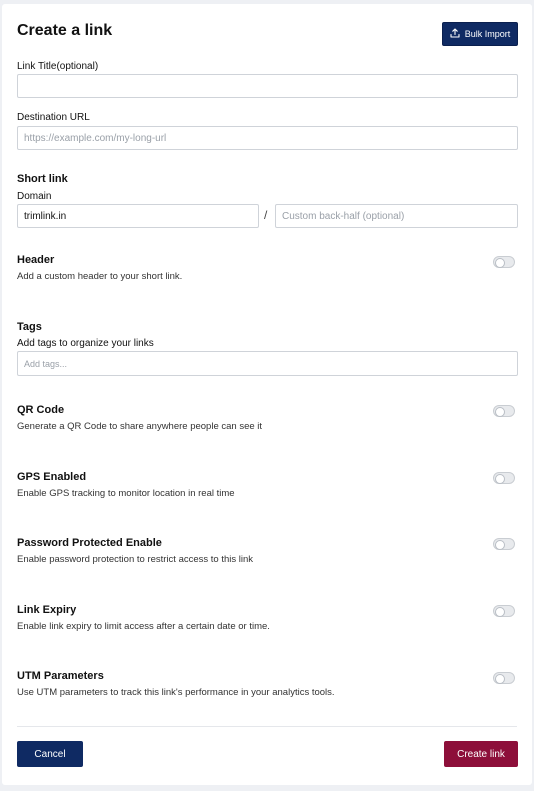 The image size is (534, 791). What do you see at coordinates (481, 754) in the screenshot?
I see `create-link-button: Create link` at bounding box center [481, 754].